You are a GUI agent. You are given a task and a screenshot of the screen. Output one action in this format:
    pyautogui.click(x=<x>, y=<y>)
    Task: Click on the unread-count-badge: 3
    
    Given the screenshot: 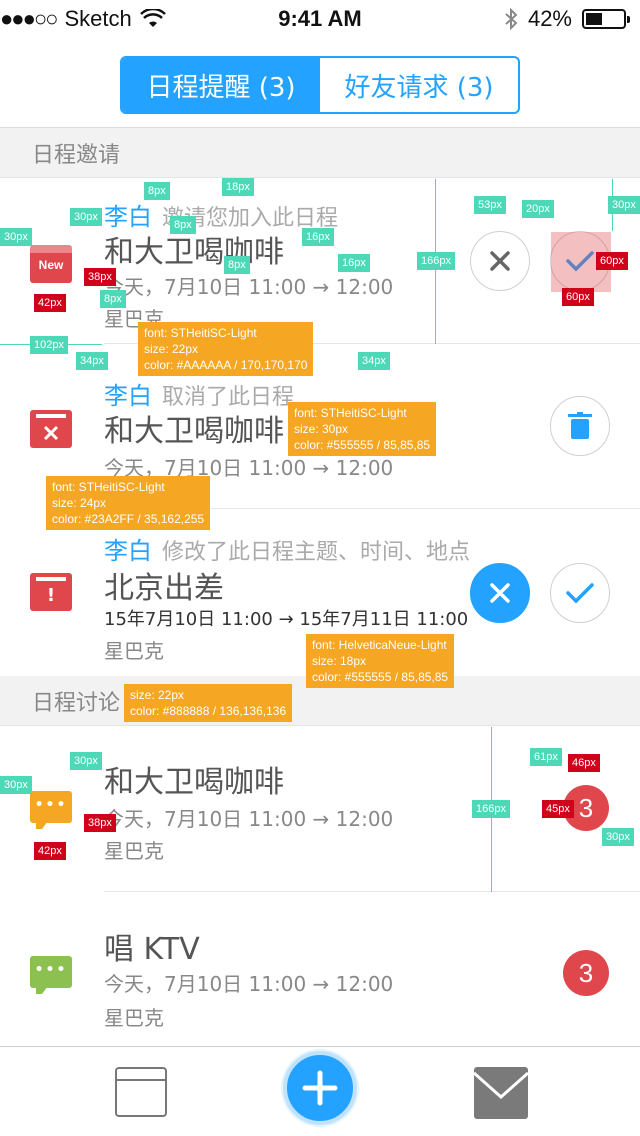 What is the action you would take?
    pyautogui.click(x=586, y=973)
    